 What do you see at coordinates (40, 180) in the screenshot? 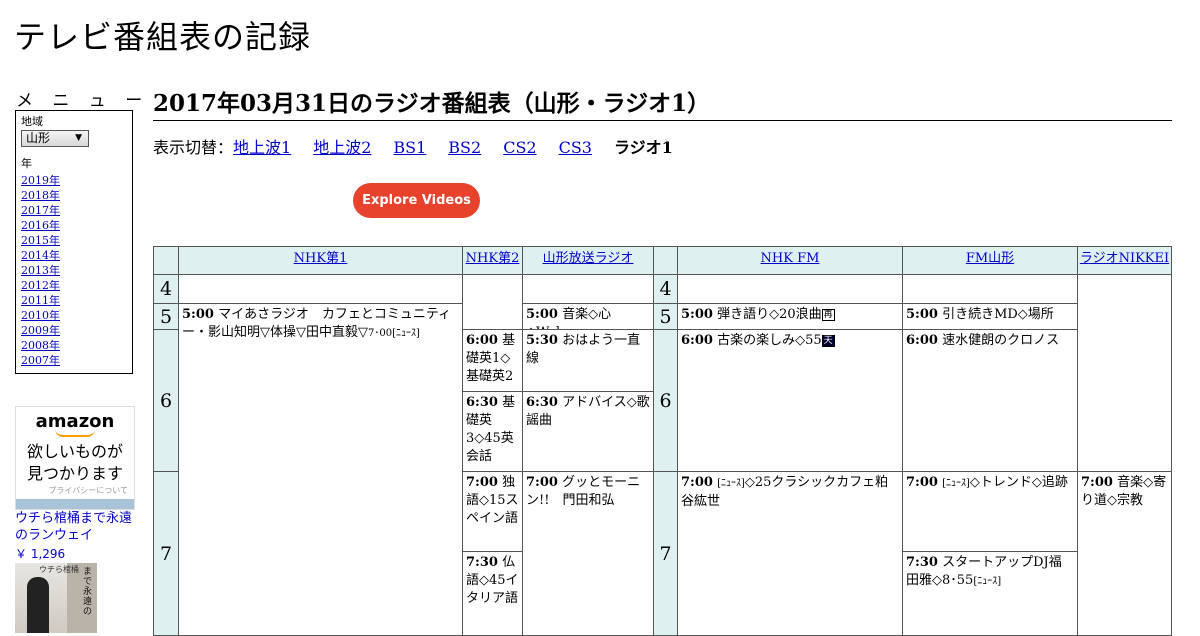
I see `year-link: 2019年` at bounding box center [40, 180].